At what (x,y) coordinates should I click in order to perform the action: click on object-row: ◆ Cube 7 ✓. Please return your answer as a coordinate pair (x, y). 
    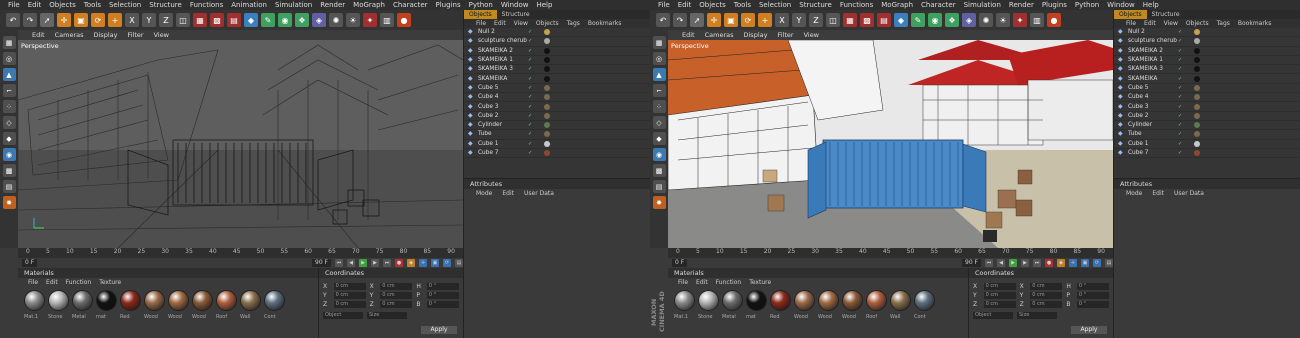
    Looking at the image, I should click on (557, 154).